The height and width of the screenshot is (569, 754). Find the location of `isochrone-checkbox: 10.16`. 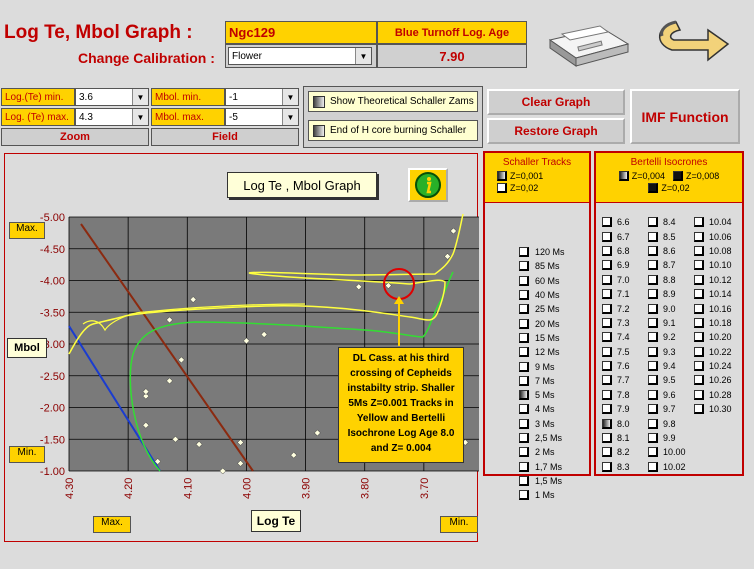

isochrone-checkbox: 10.16 is located at coordinates (713, 308).